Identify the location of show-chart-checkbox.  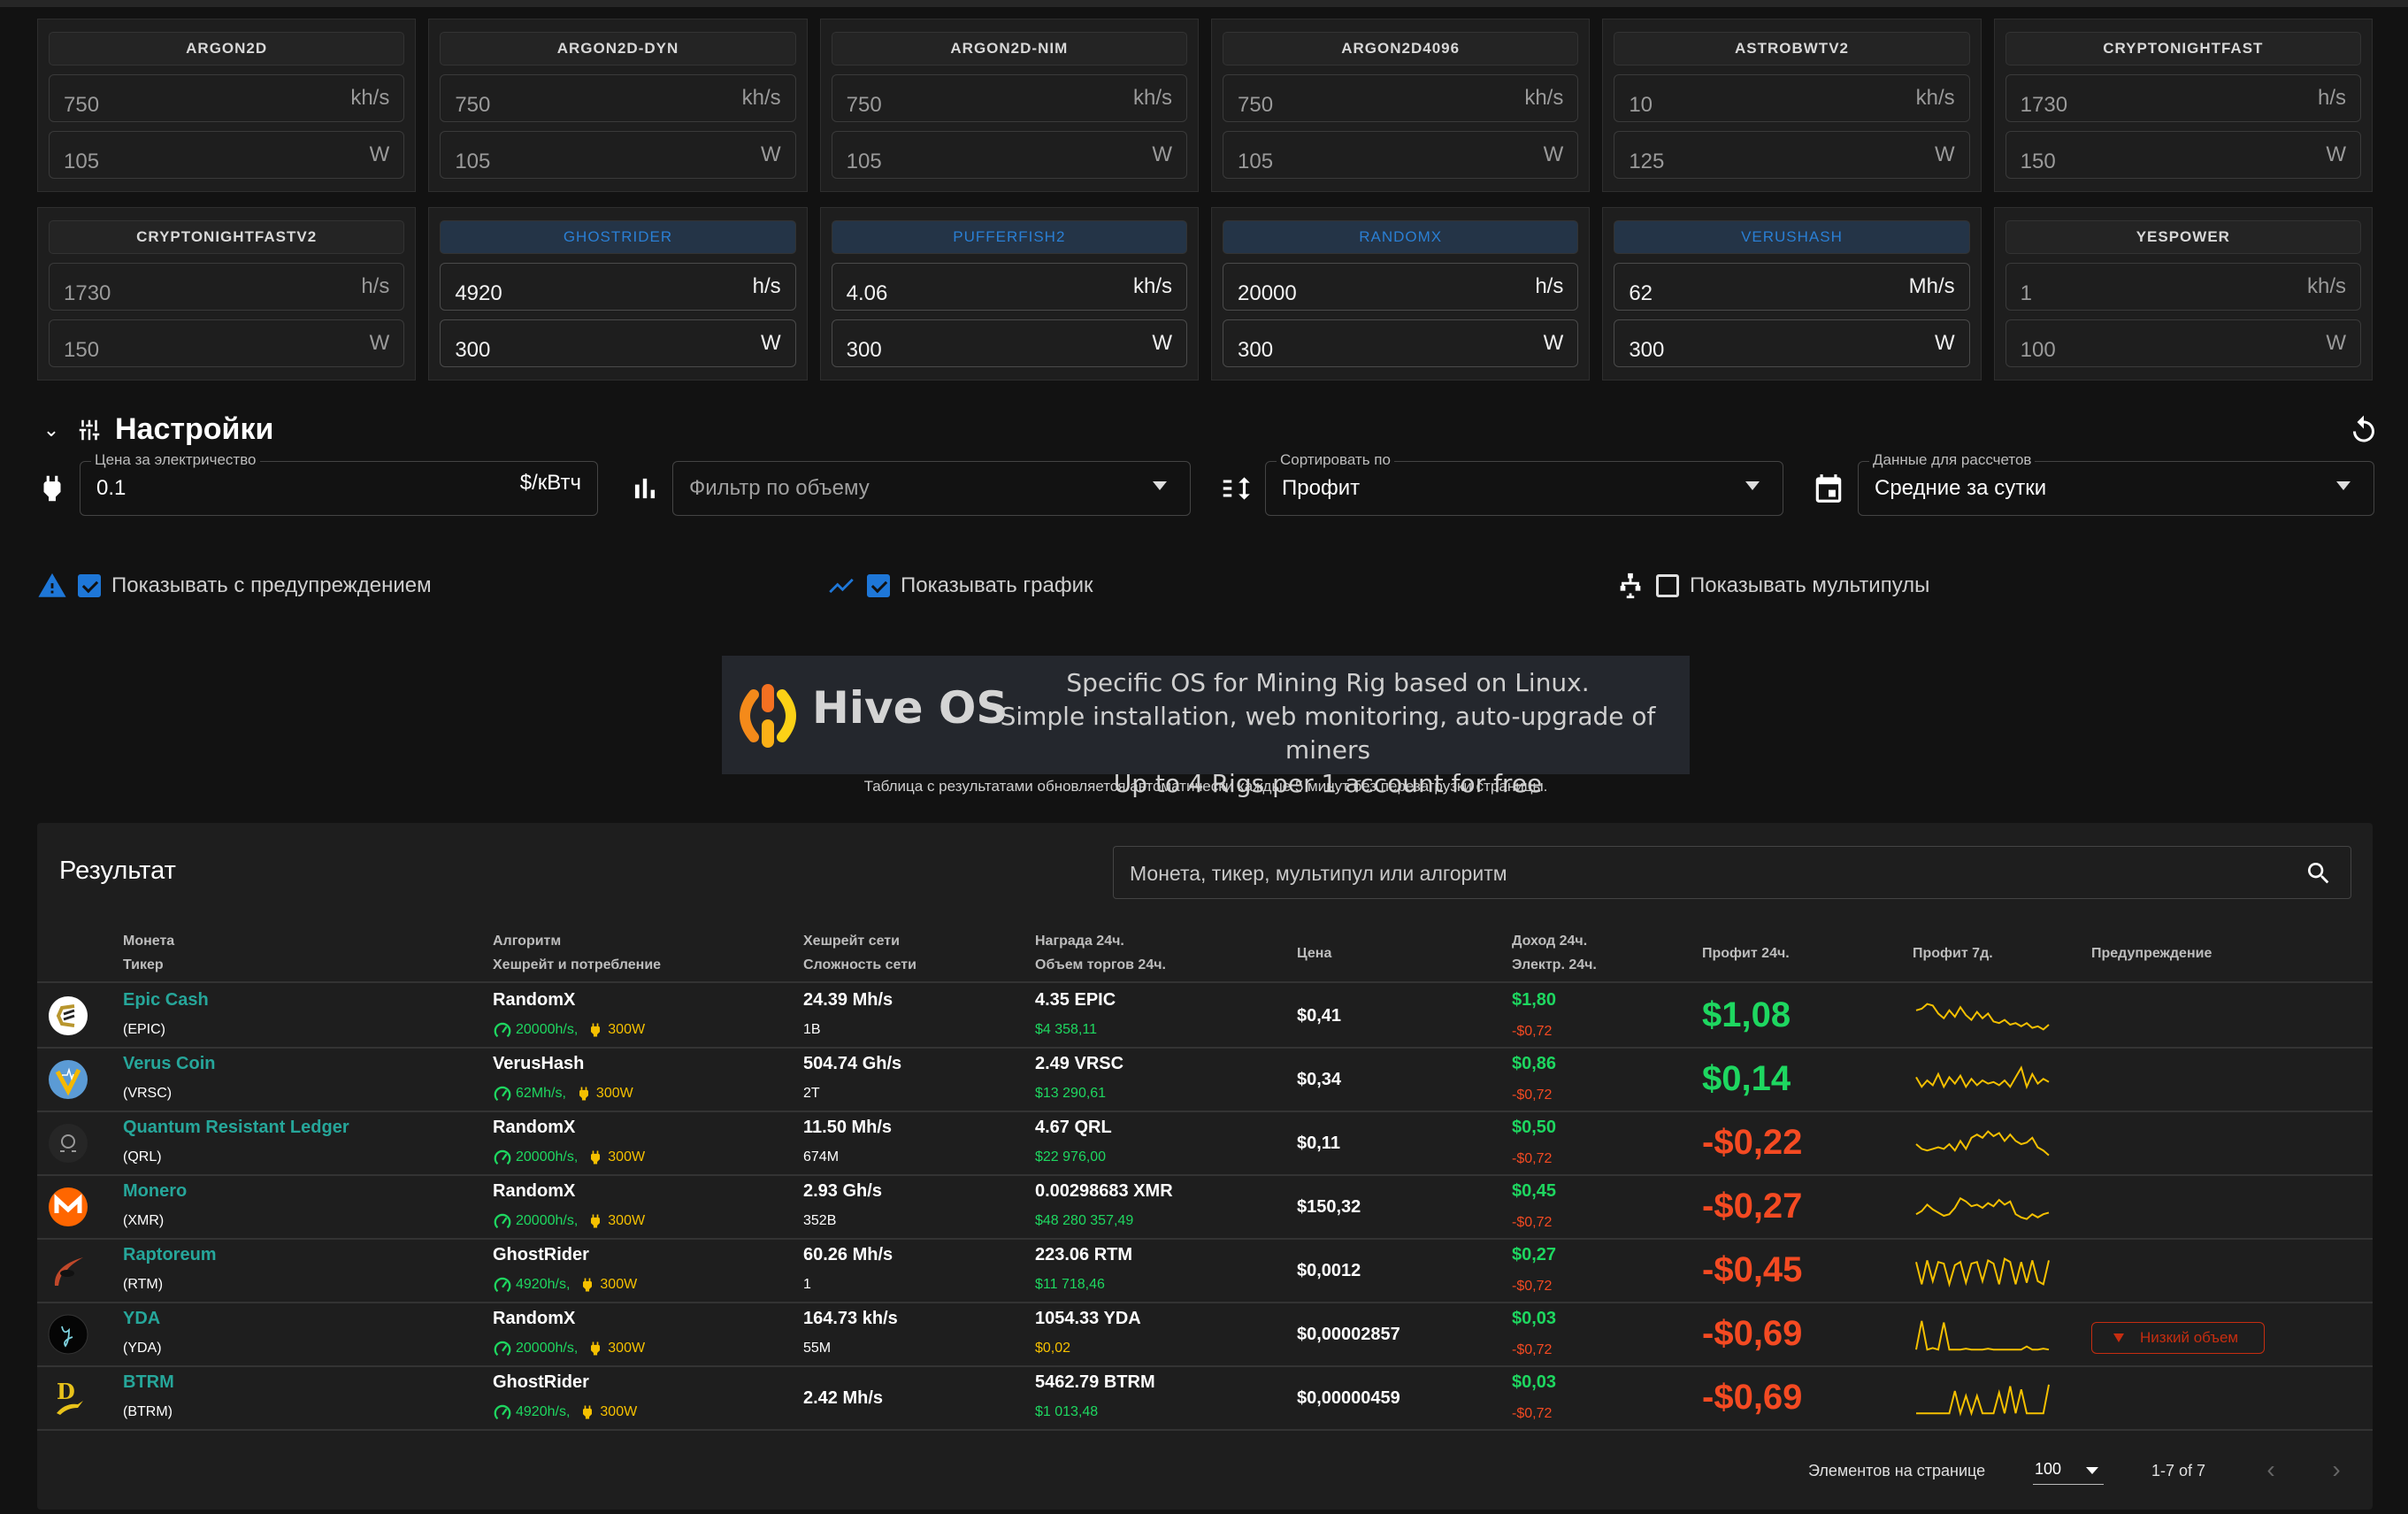
(879, 585).